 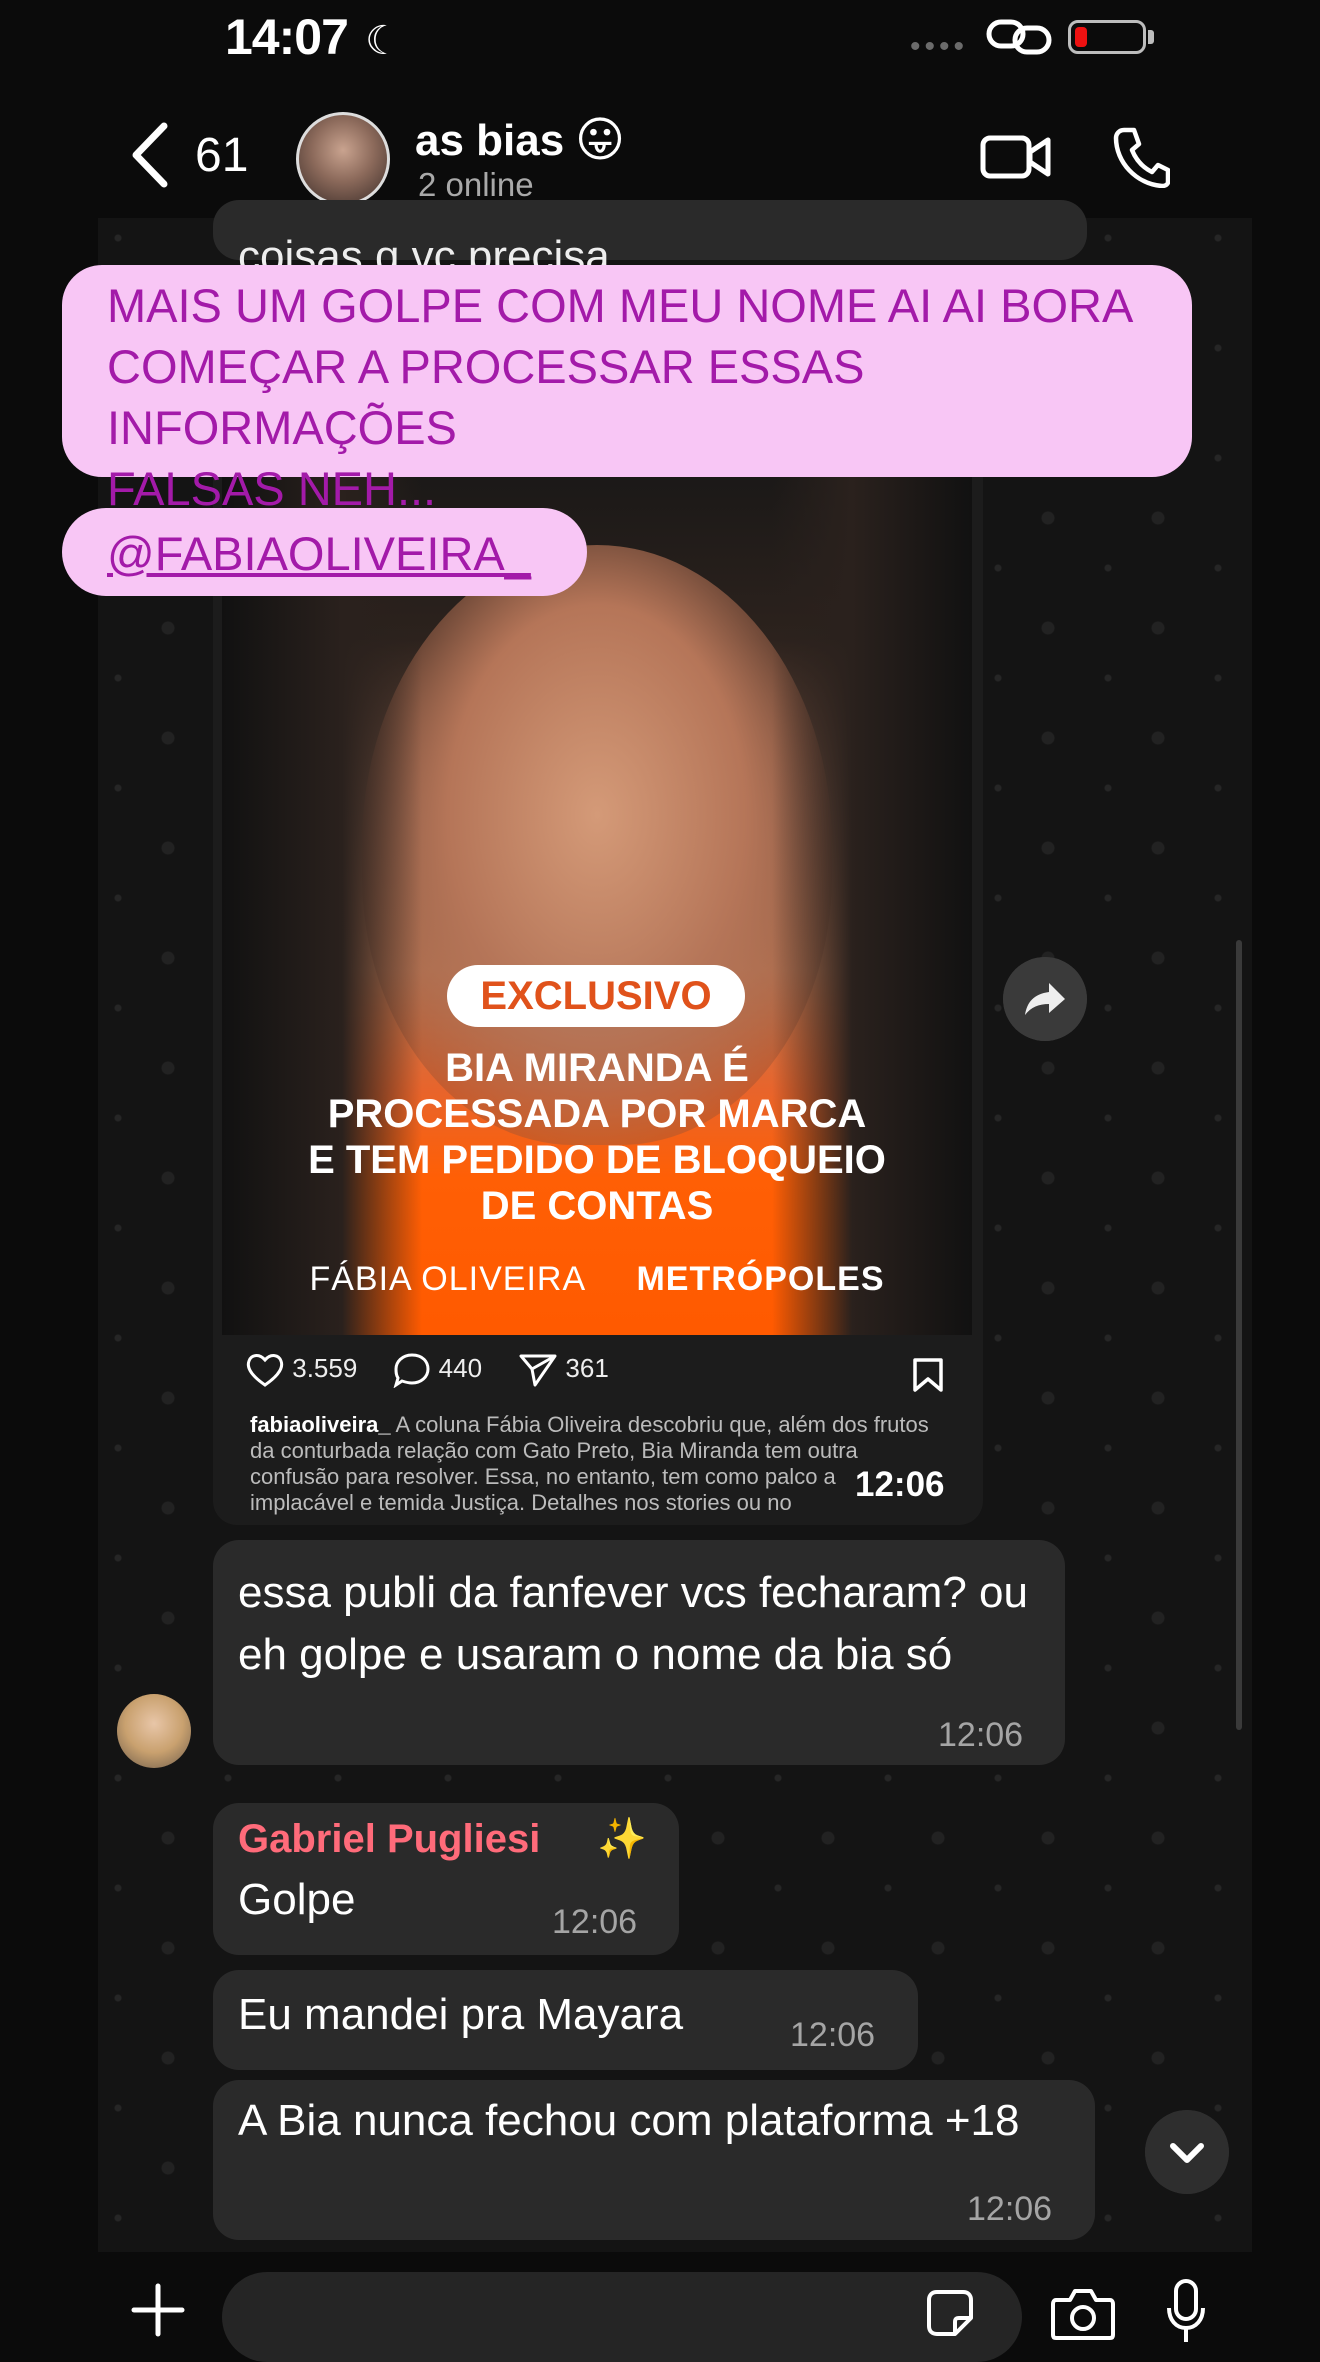 I want to click on post-stats: 3.559 440 361, so click(x=427, y=1370).